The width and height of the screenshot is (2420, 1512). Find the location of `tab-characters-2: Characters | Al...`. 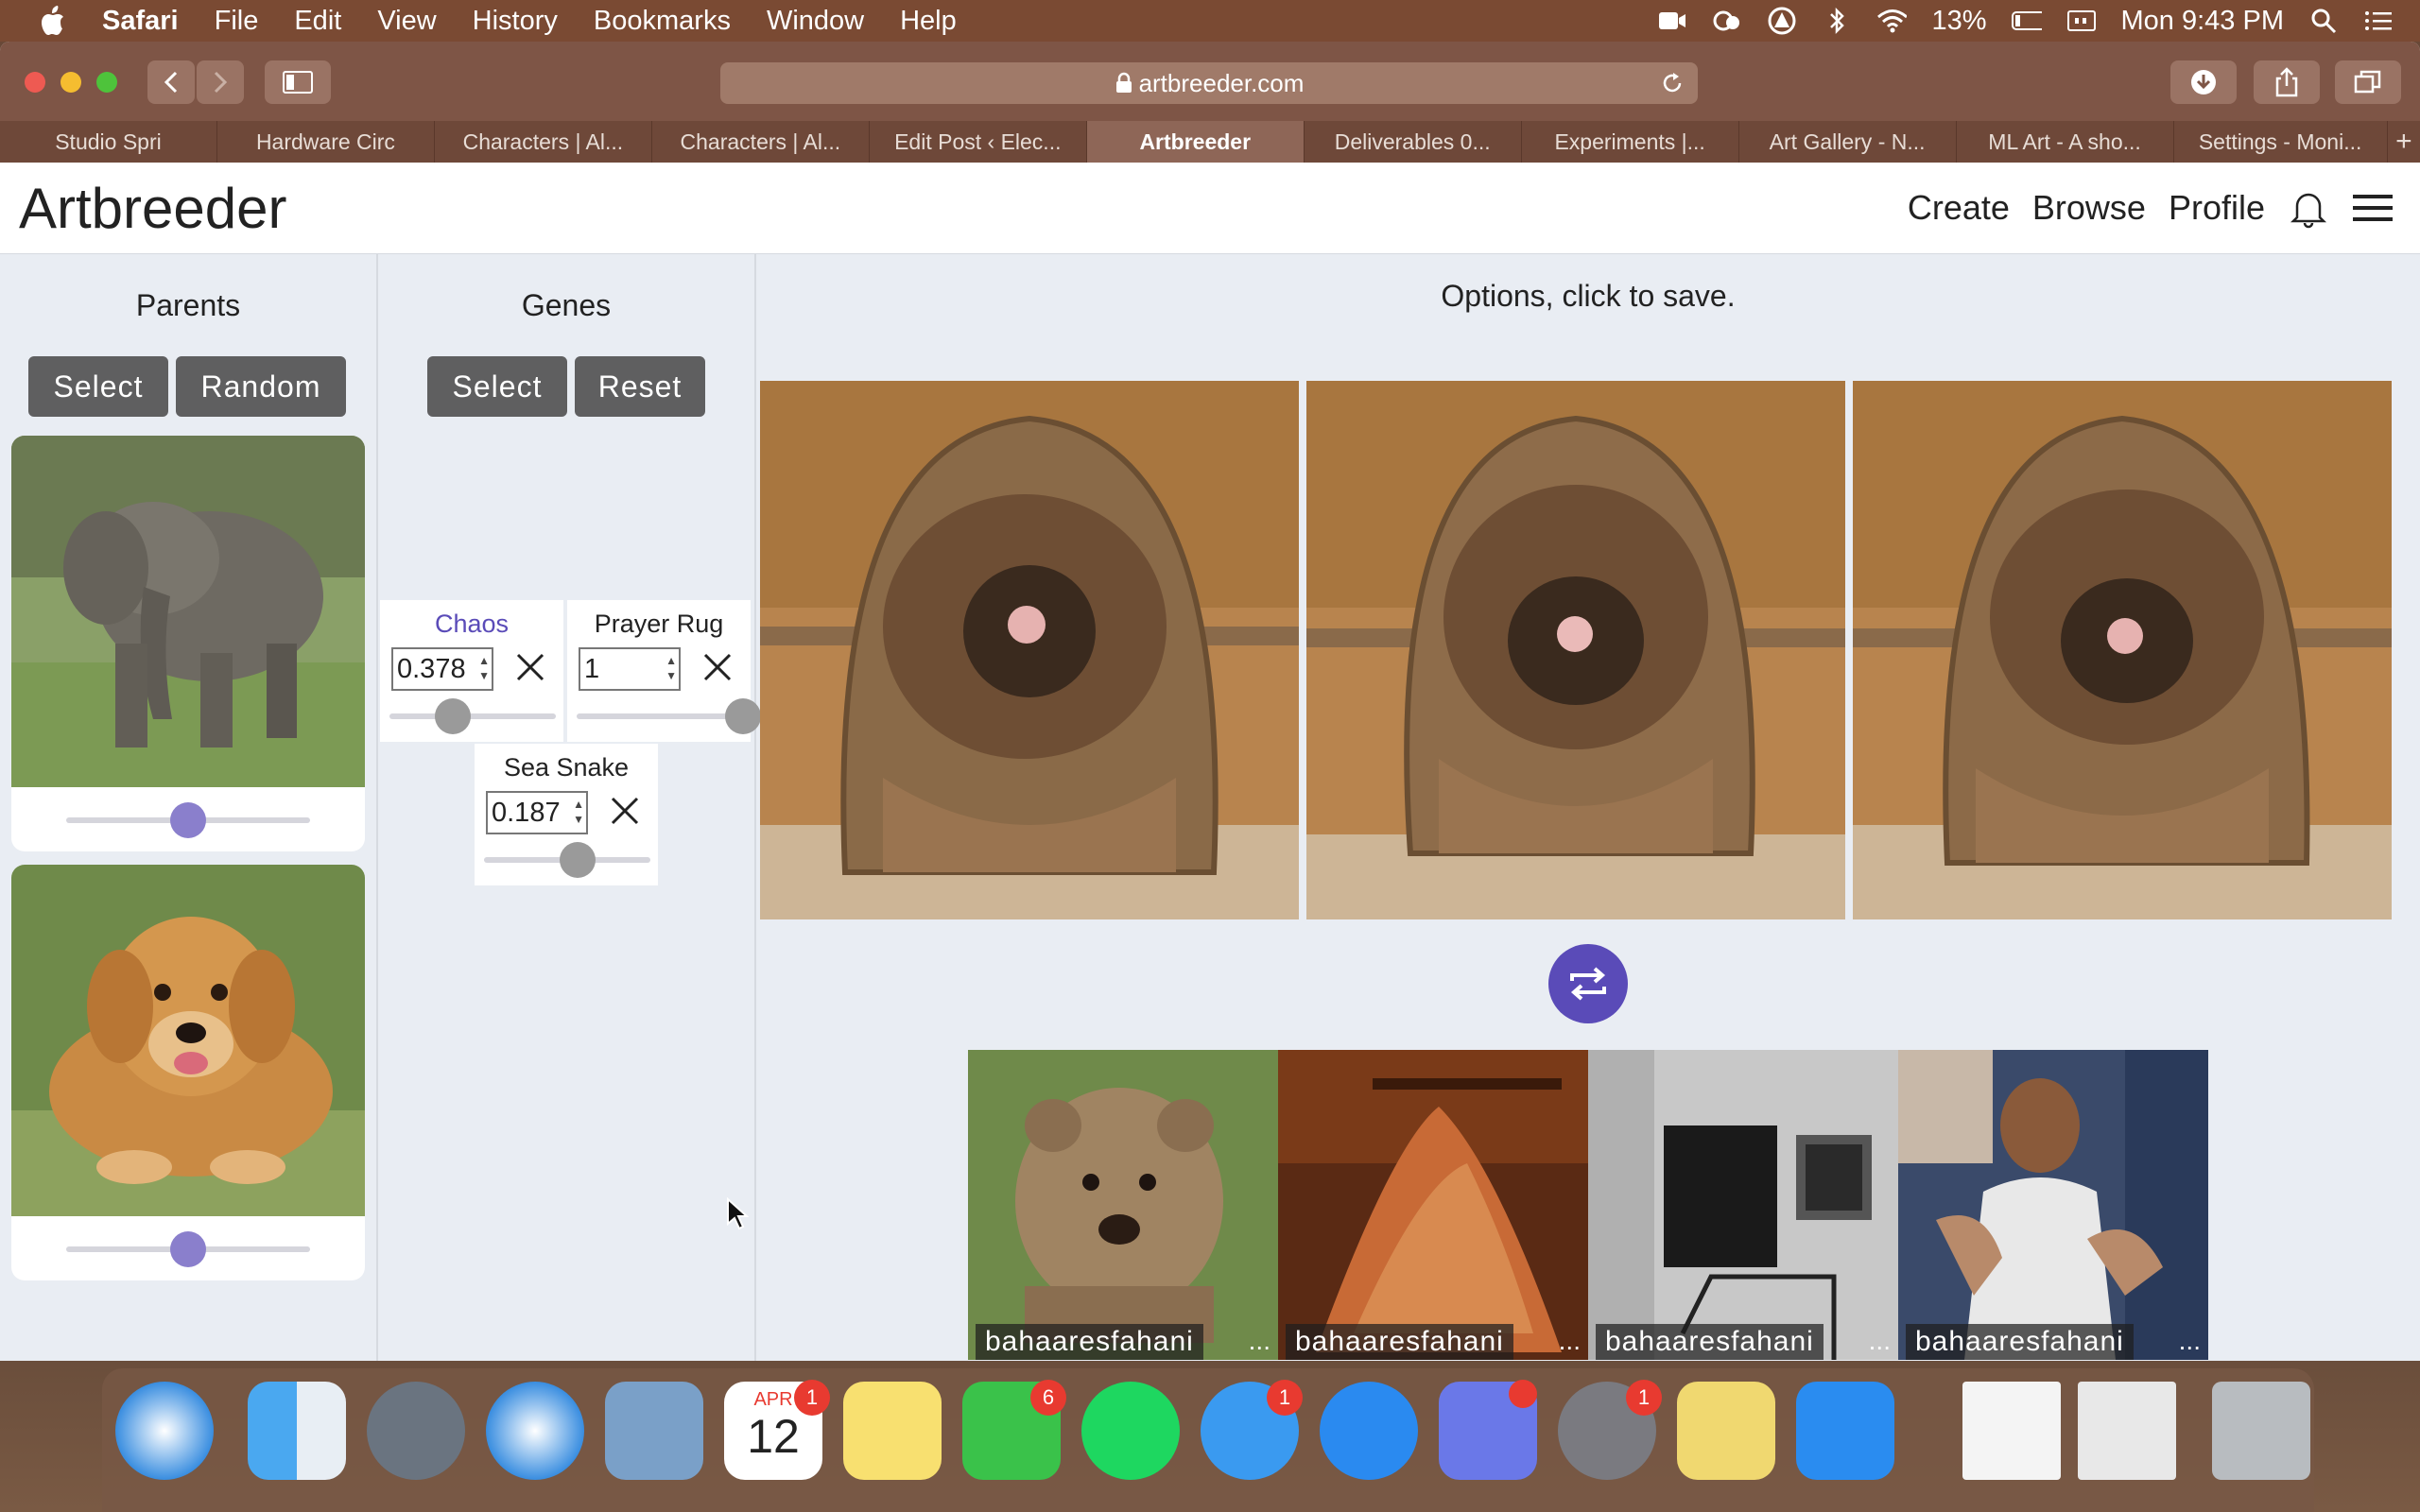

tab-characters-2: Characters | Al... is located at coordinates (761, 142).